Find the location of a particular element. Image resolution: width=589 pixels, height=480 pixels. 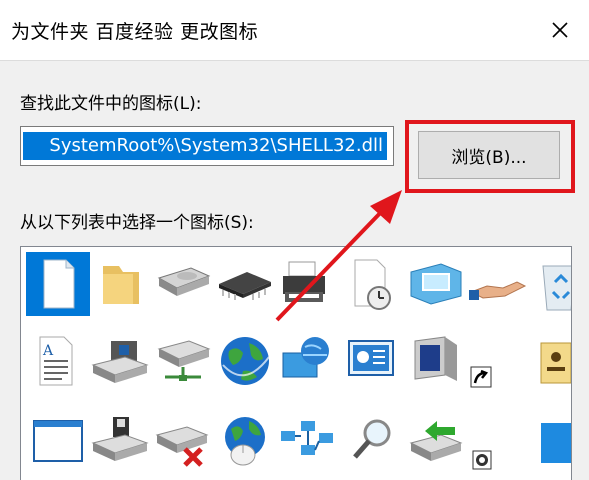

memory-chip-icon is located at coordinates (245, 284).